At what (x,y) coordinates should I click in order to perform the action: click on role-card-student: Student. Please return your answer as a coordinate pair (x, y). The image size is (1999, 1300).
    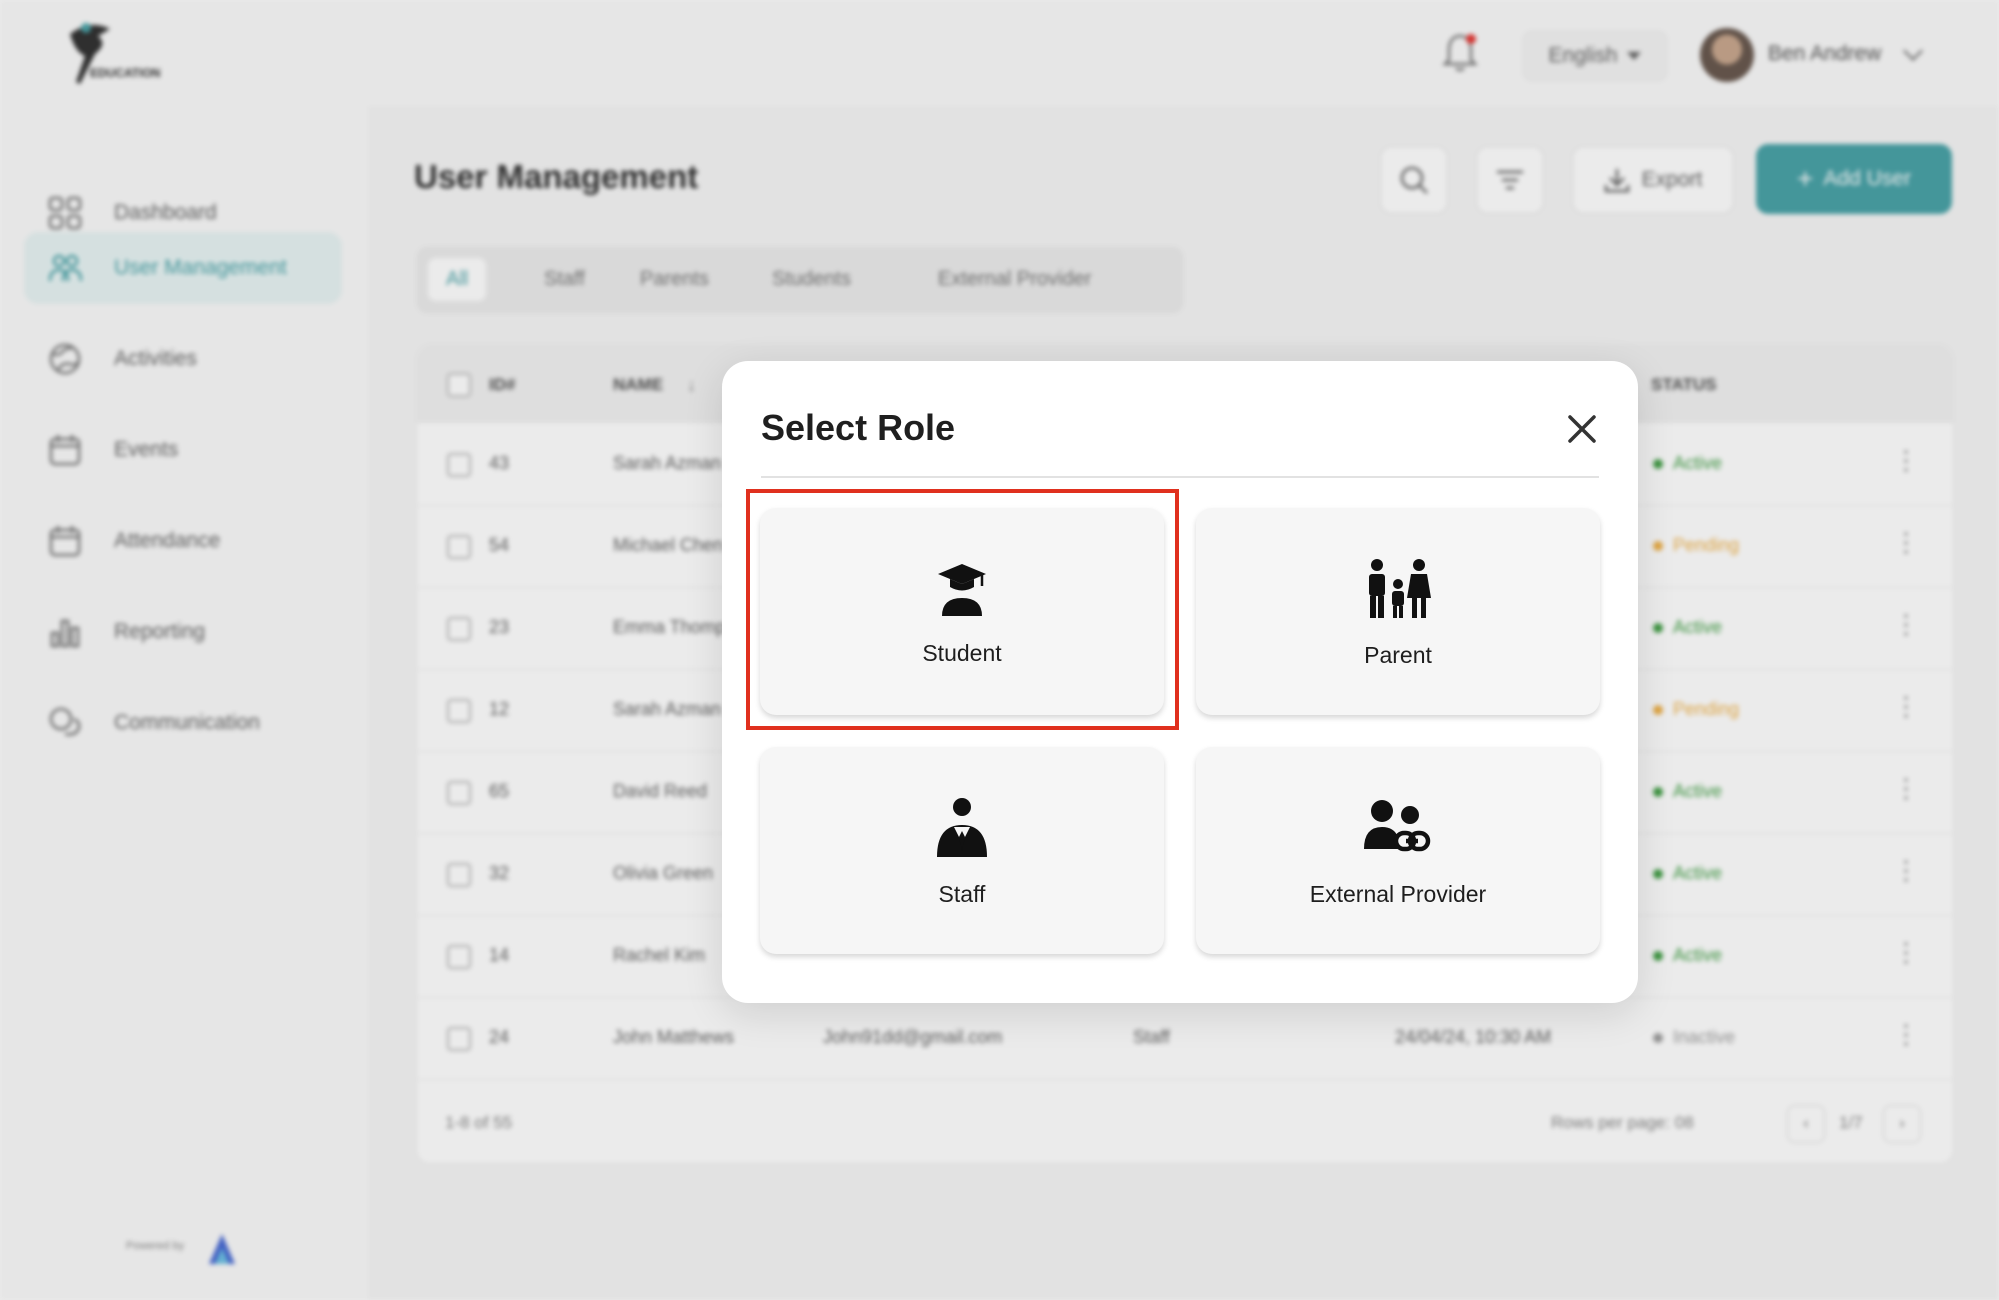
    Looking at the image, I should click on (962, 611).